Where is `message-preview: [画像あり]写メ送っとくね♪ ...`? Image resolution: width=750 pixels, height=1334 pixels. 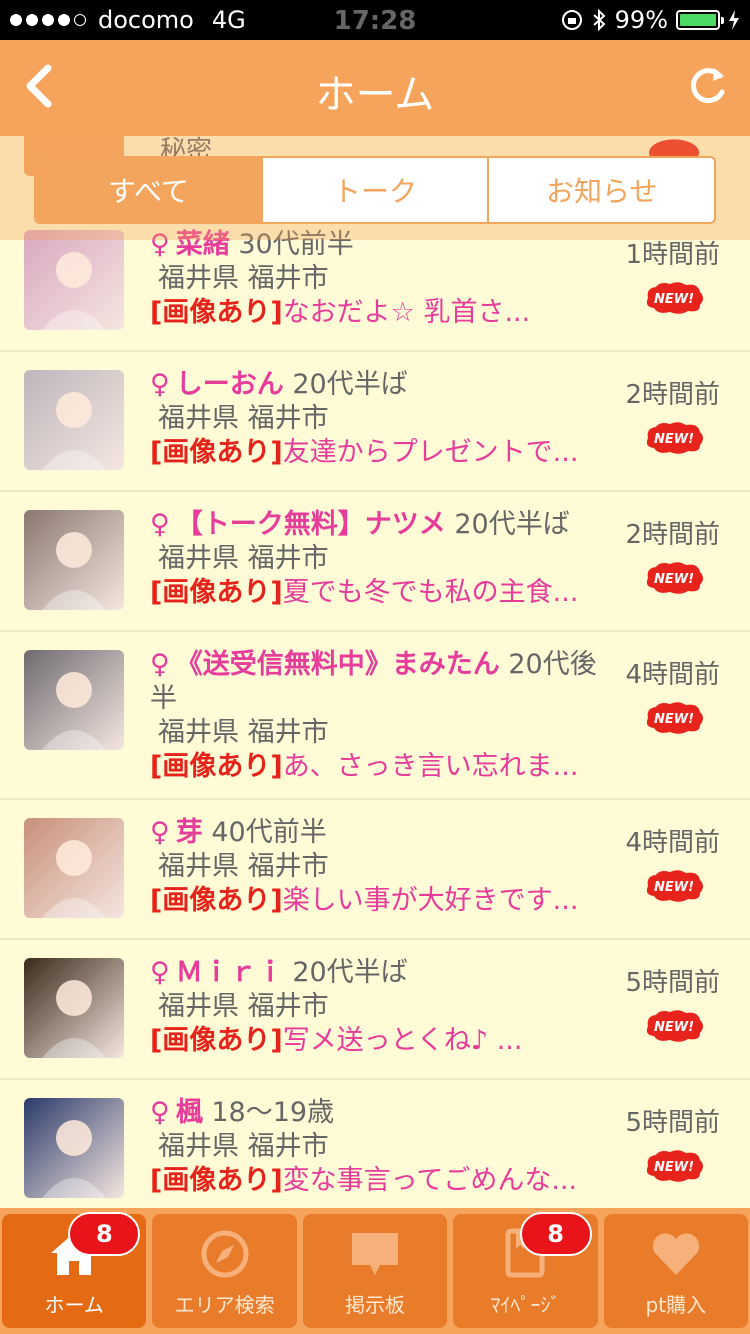 message-preview: [画像あり]写メ送っとくね♪ ... is located at coordinates (375, 1041).